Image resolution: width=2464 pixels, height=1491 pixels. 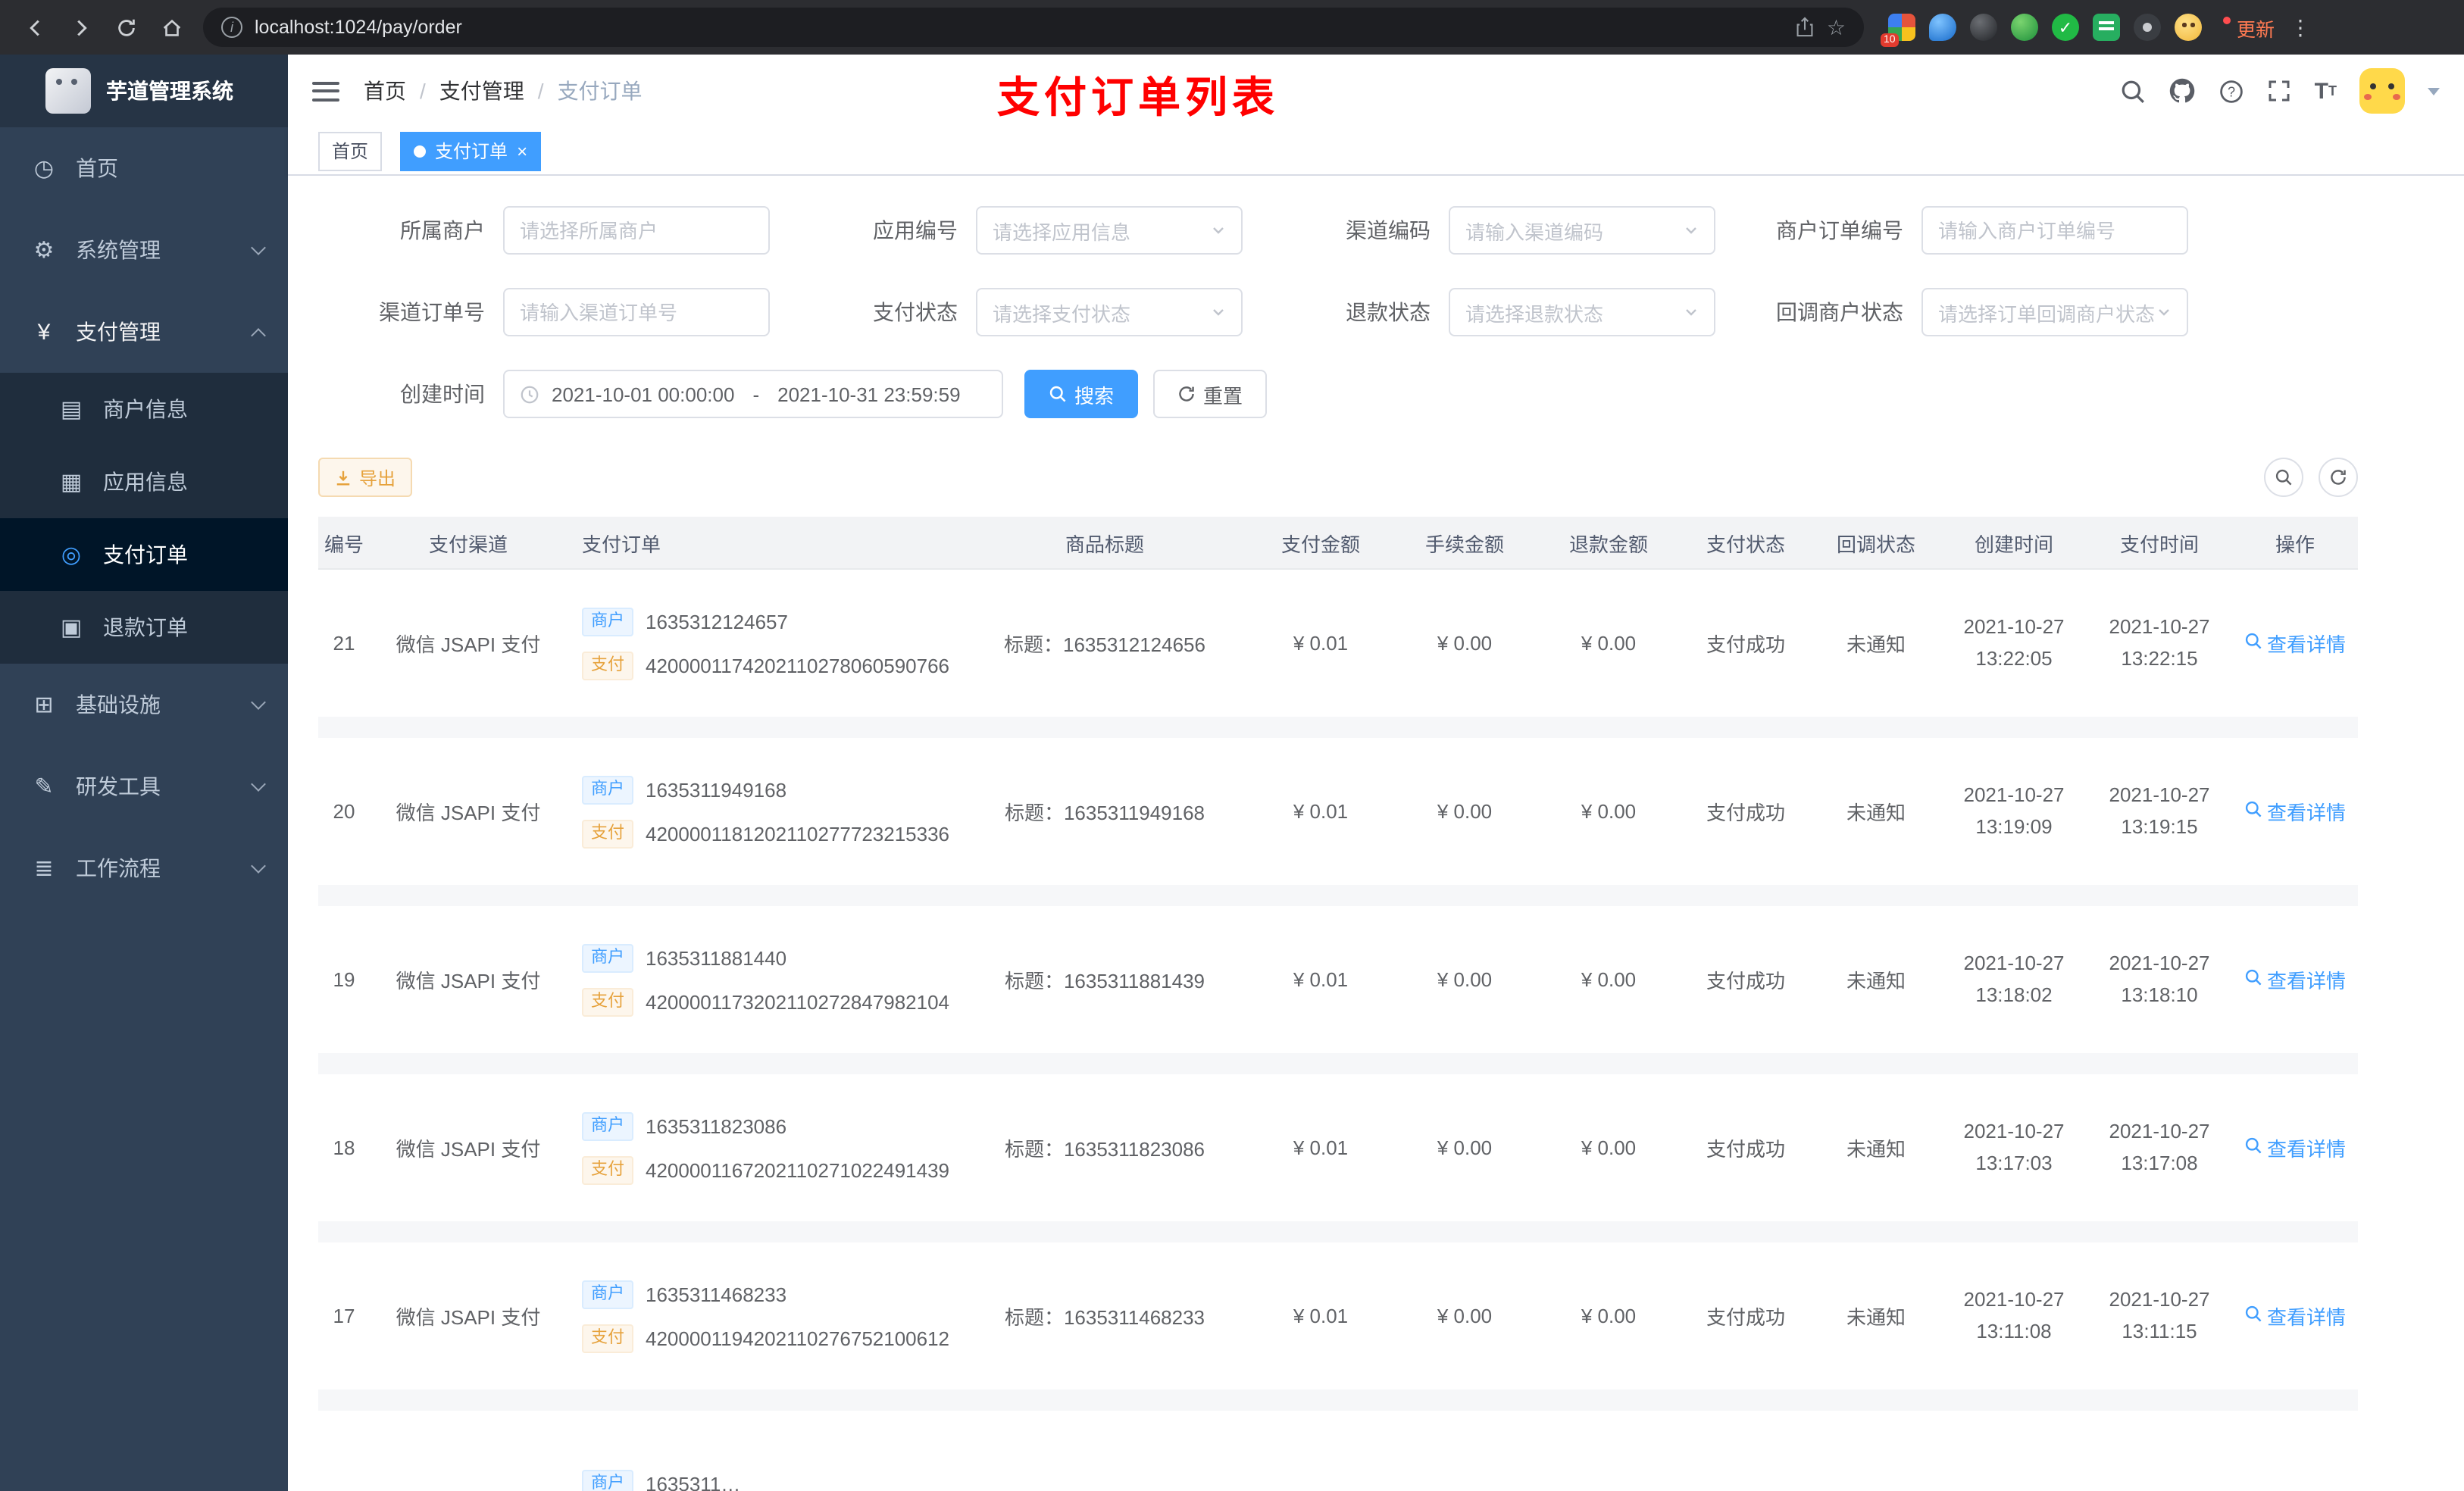 I want to click on pay-tag: 支付, so click(x=607, y=1169).